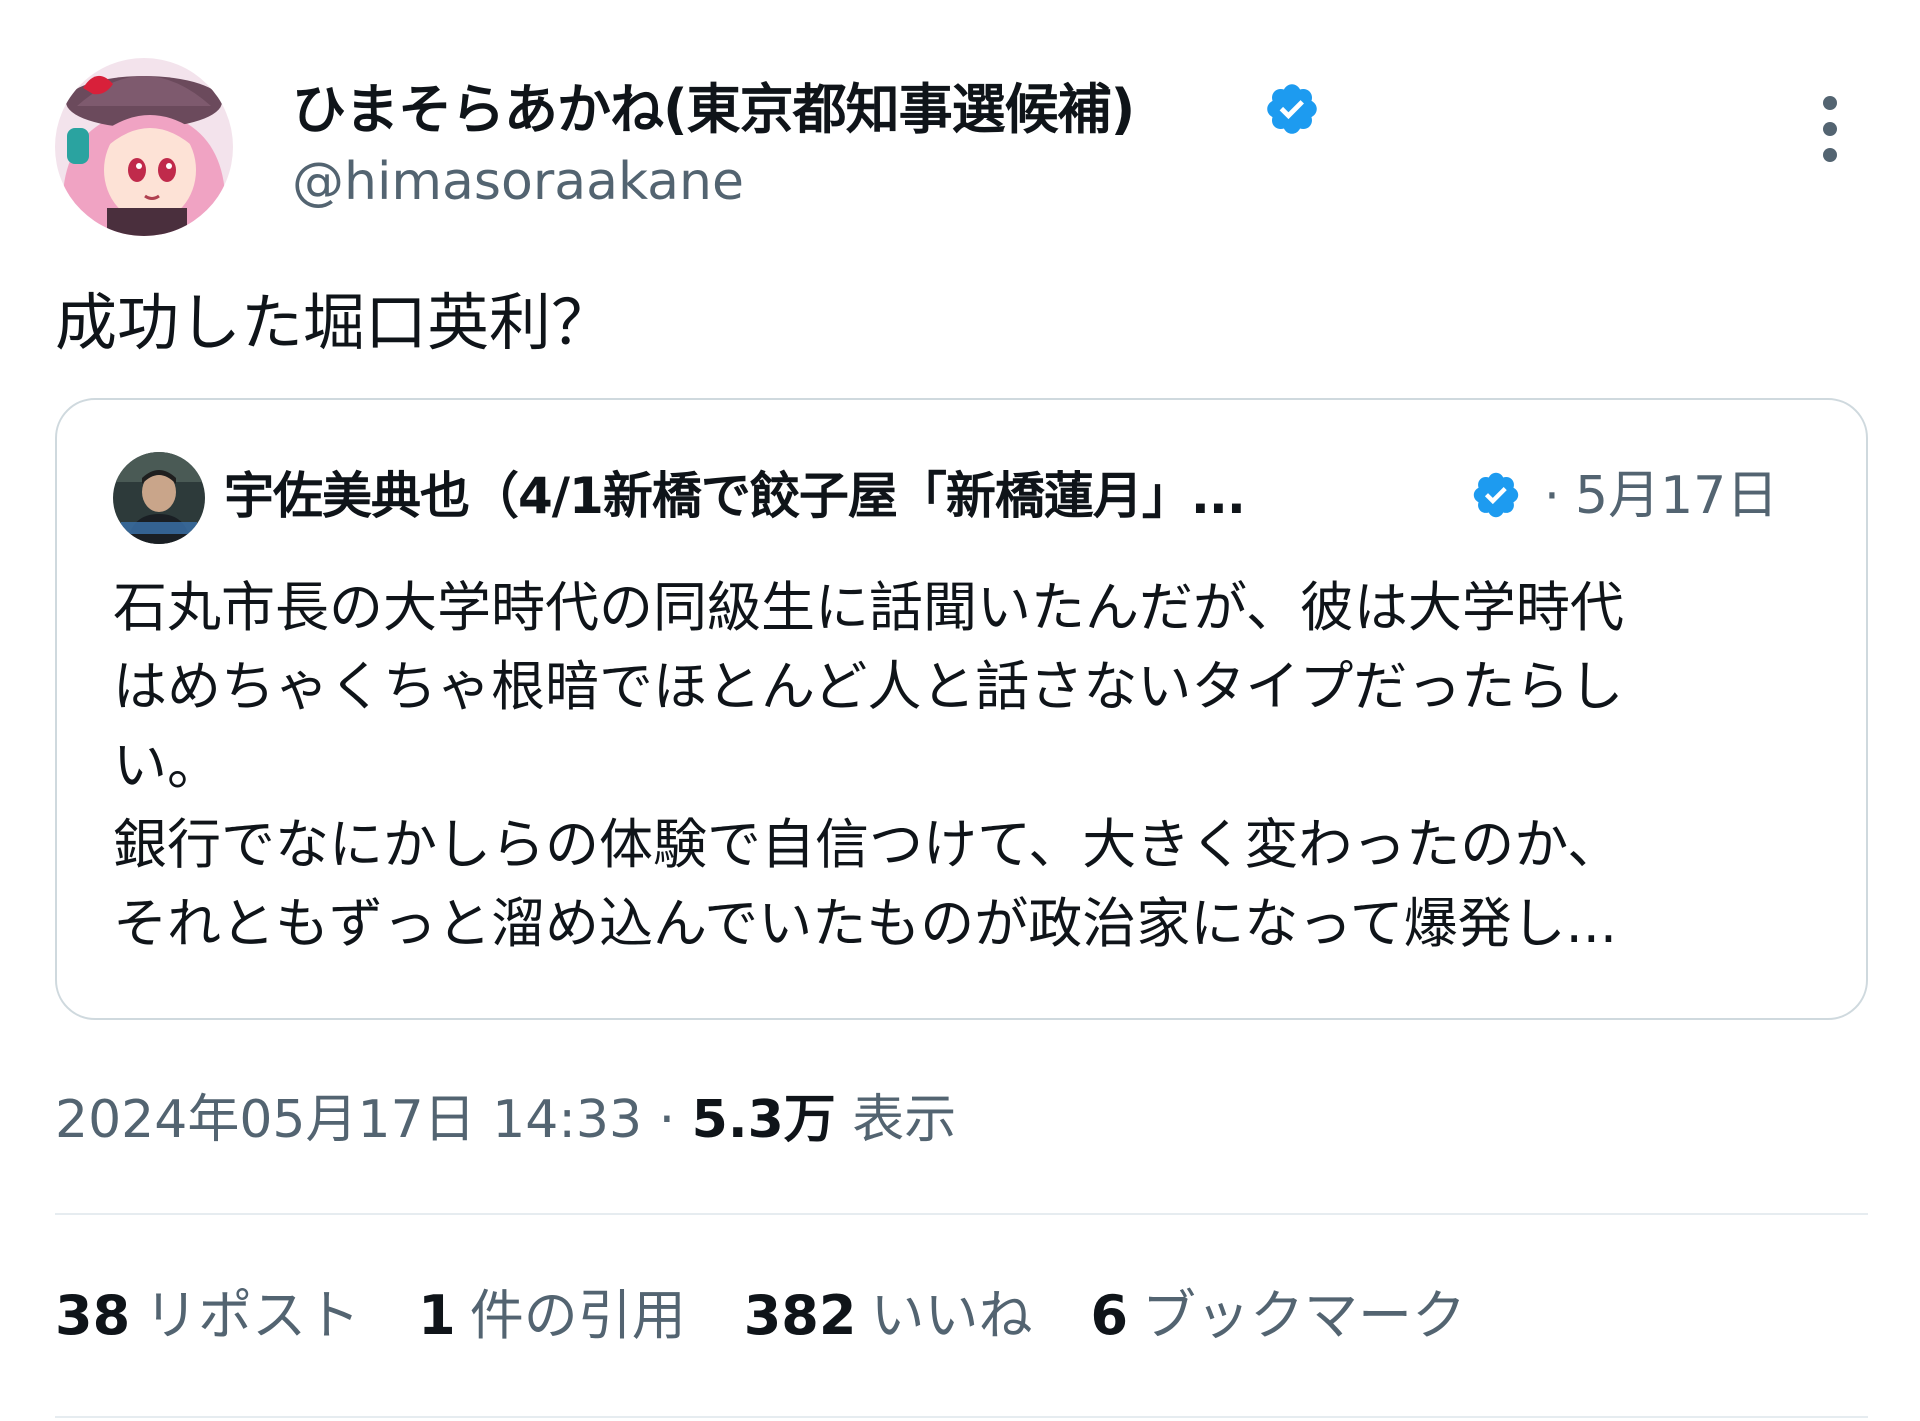 Image resolution: width=1920 pixels, height=1421 pixels. I want to click on quote-text-line: 銀行でなにかしらの体験で自信つけて、大きく変わったのか、, so click(867, 844).